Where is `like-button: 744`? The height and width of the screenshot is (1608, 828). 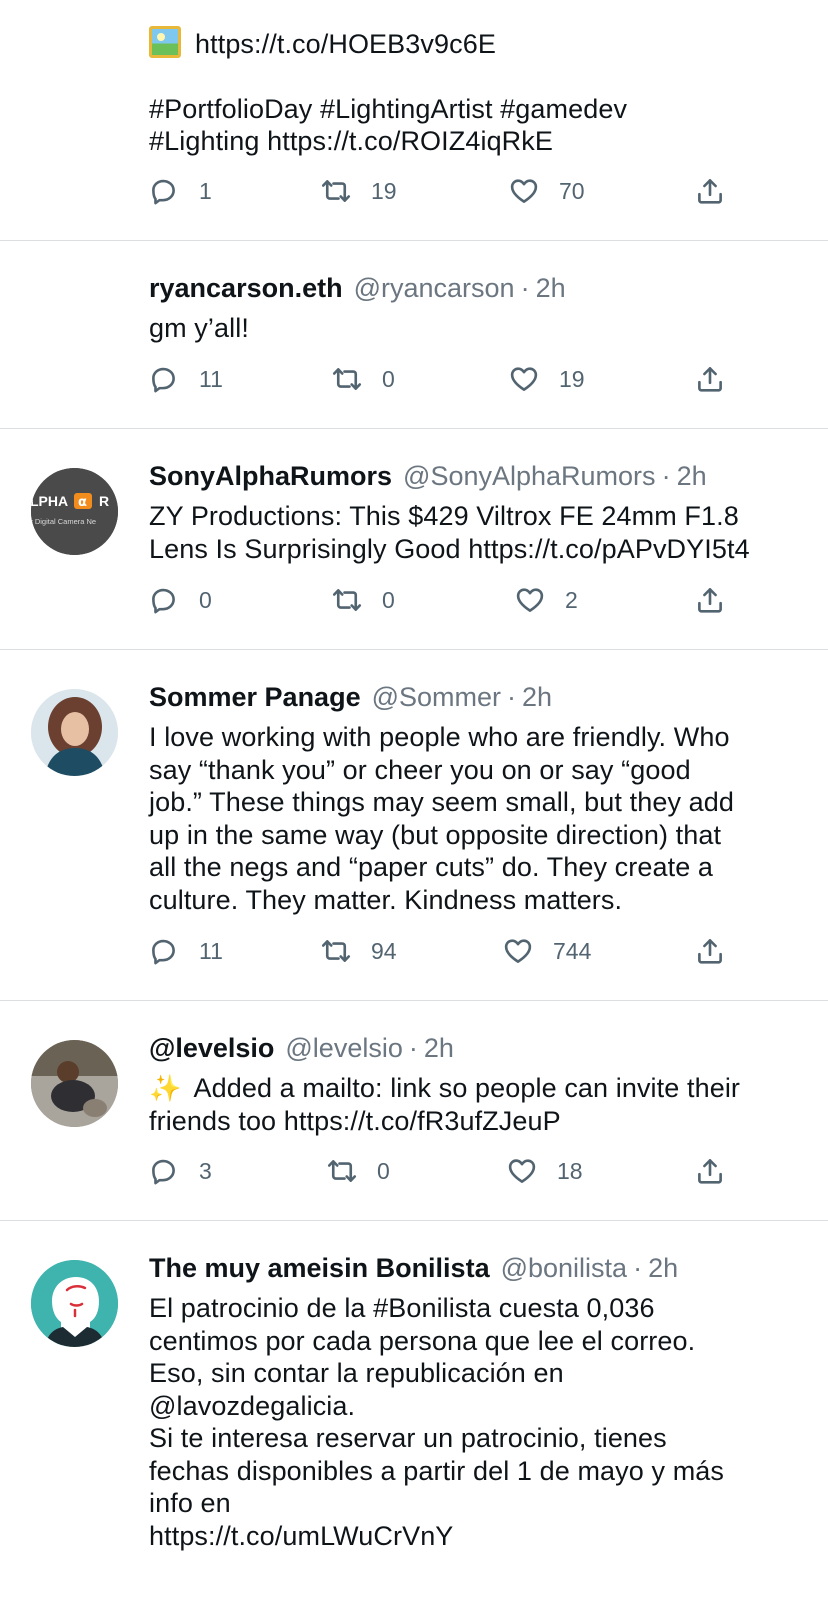 like-button: 744 is located at coordinates (547, 951).